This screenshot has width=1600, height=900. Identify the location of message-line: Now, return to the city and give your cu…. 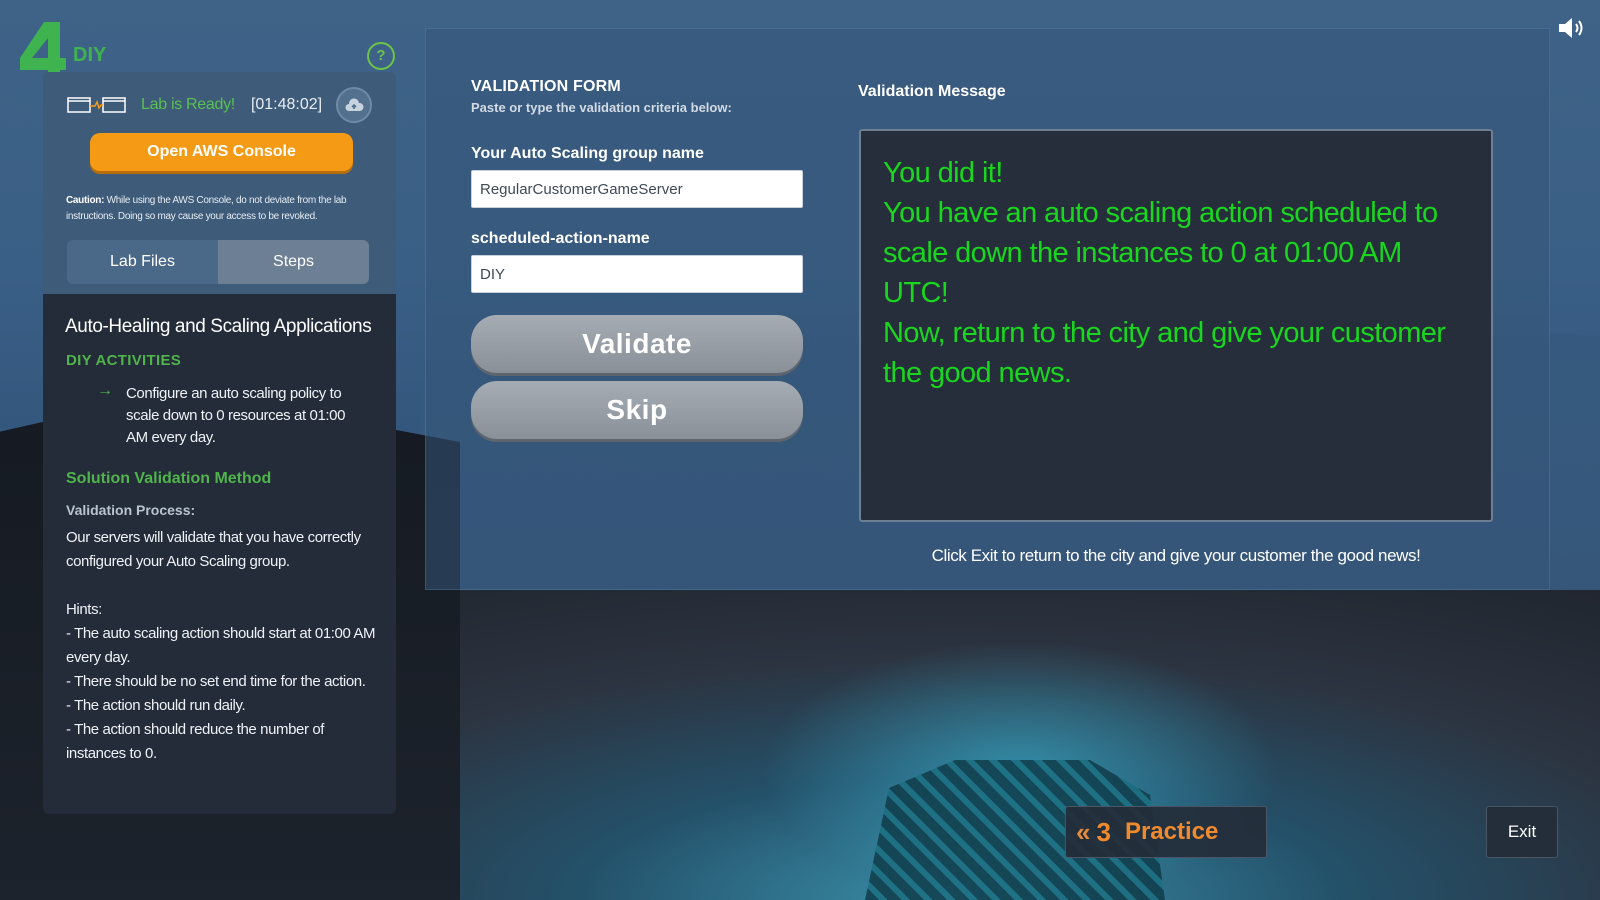
(1164, 353).